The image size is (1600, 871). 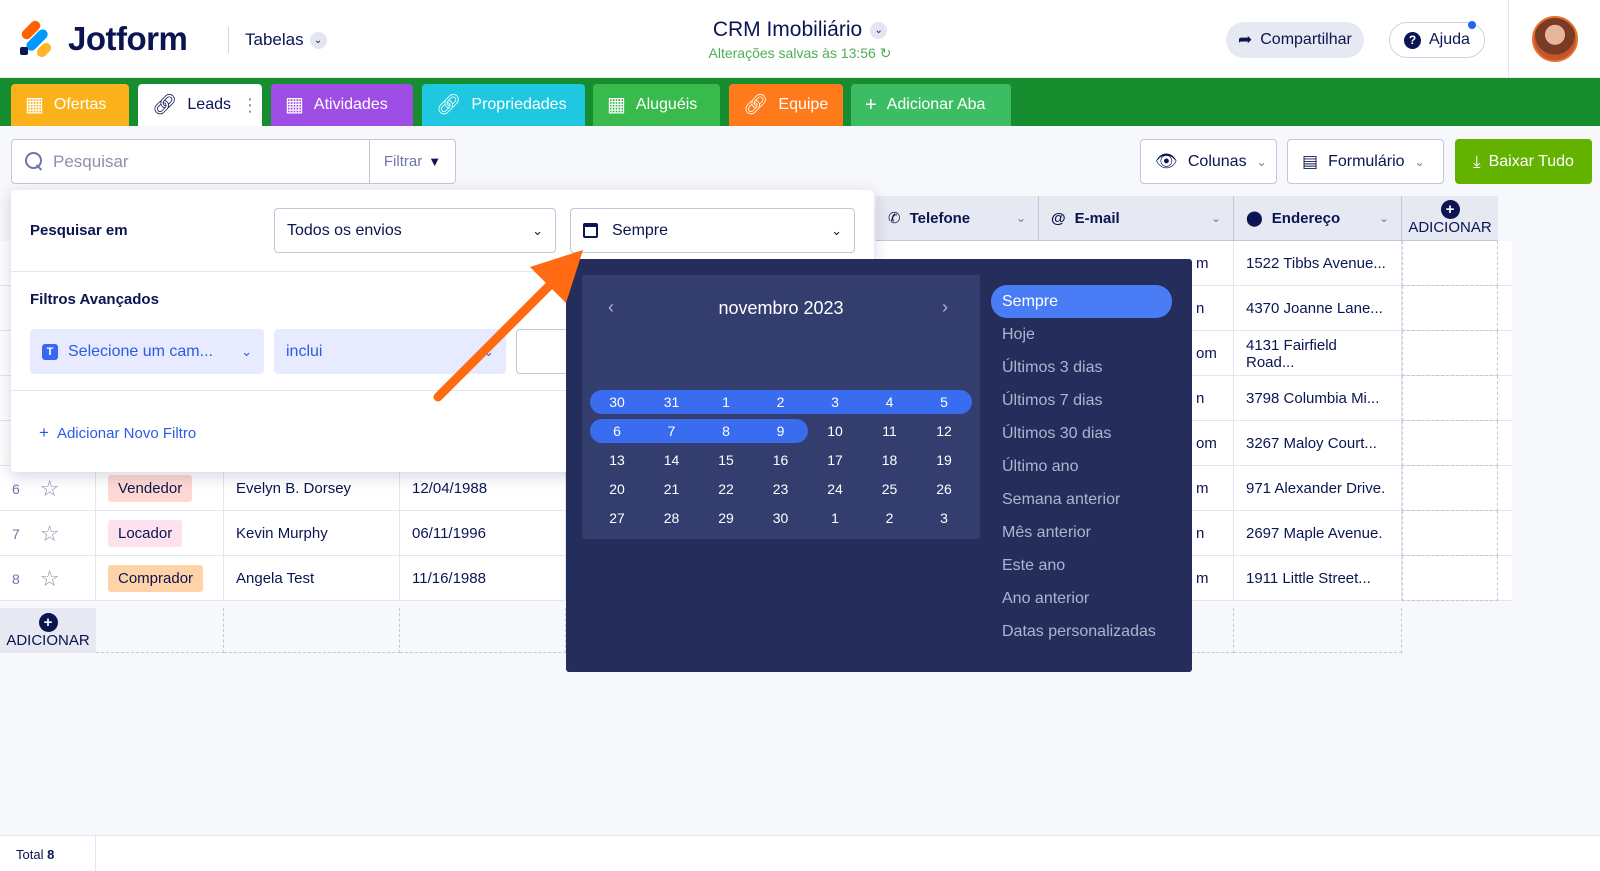 What do you see at coordinates (726, 489) in the screenshot?
I see `calendar-day: 22` at bounding box center [726, 489].